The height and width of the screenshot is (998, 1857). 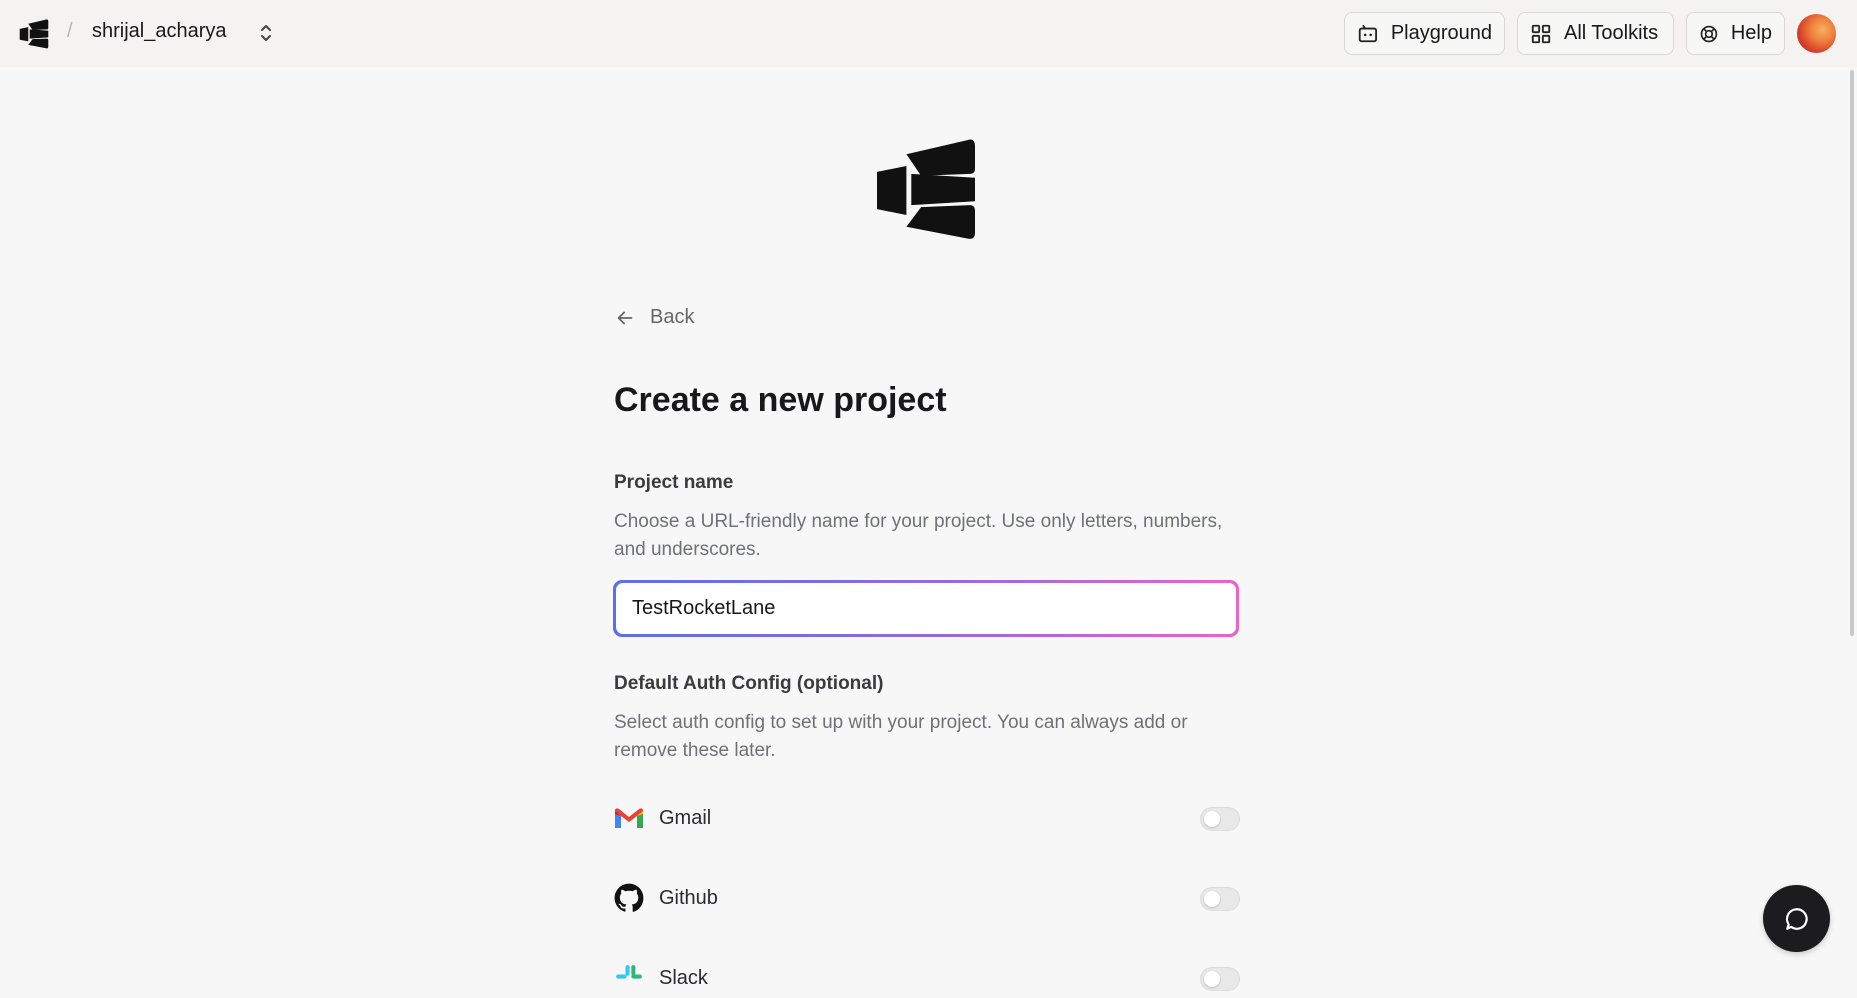 I want to click on toolkit-row-gmail: Gmail, so click(x=927, y=818).